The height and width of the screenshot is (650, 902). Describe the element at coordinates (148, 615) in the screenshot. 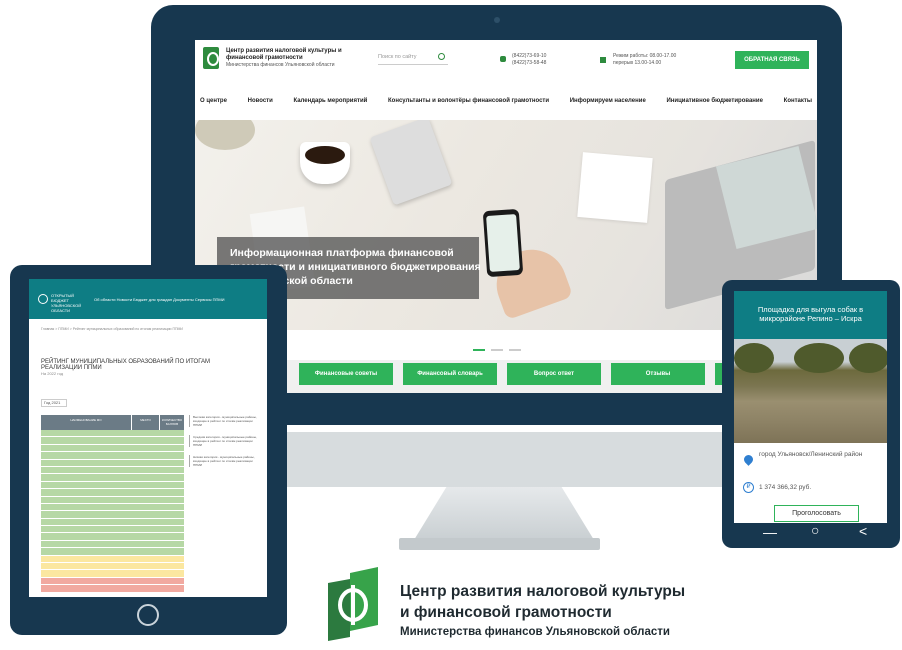

I see `tablet-home-button` at that location.